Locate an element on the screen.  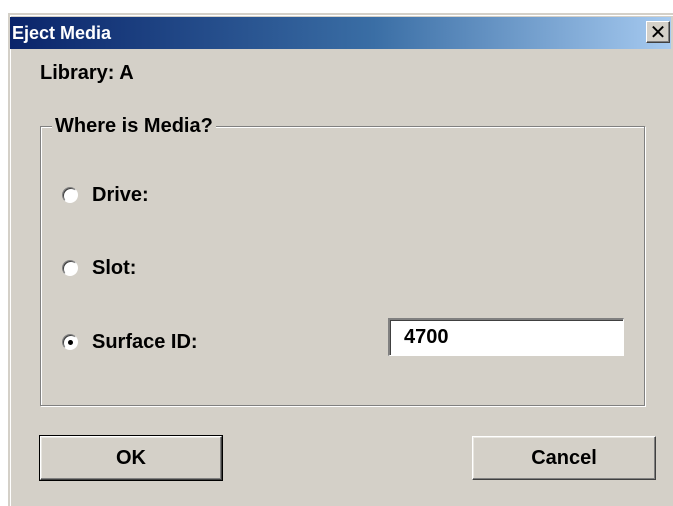
radio-option-slot: Slot: is located at coordinates (99, 268).